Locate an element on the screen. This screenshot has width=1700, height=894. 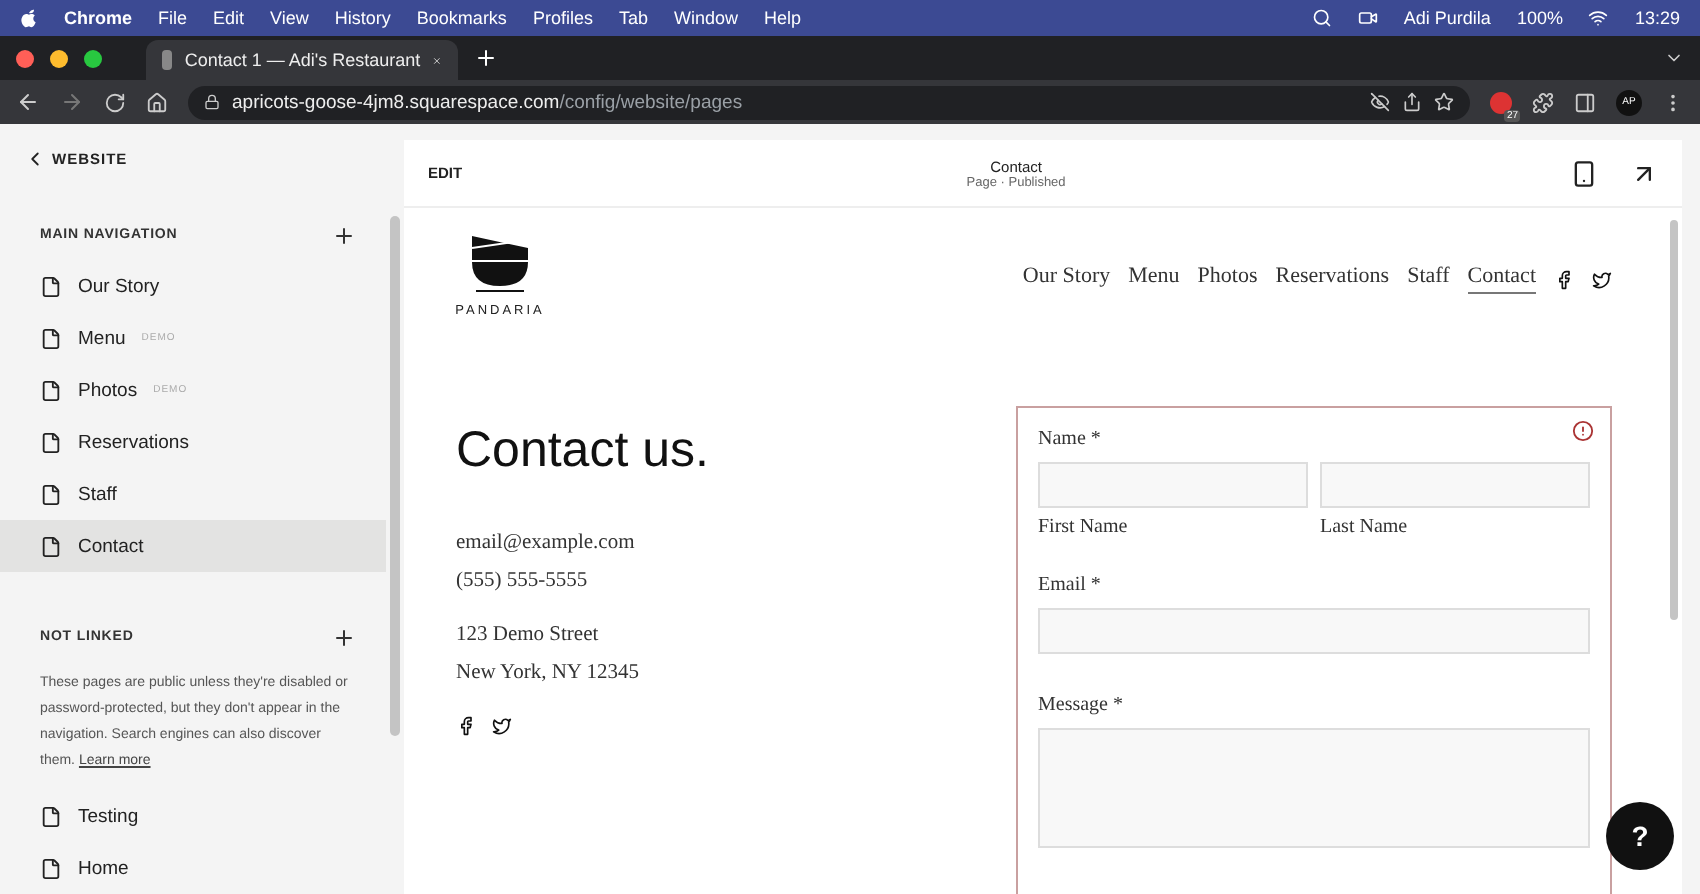
nav-link: Reservations is located at coordinates (1332, 279).